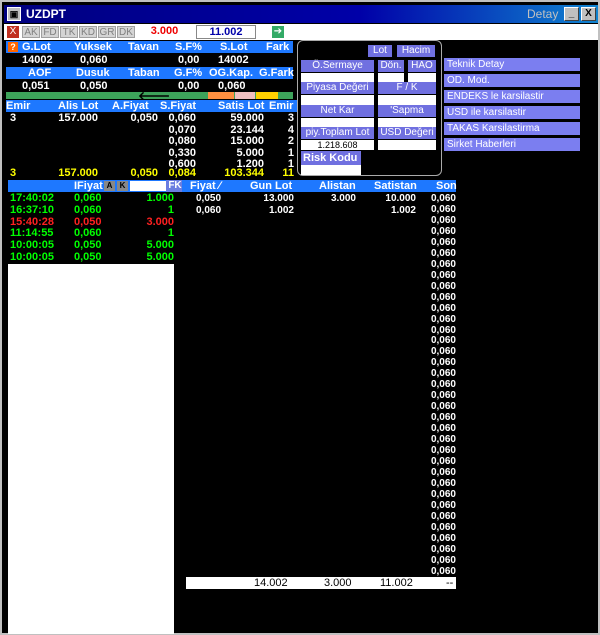 Image resolution: width=600 pixels, height=635 pixels. What do you see at coordinates (281, 106) in the screenshot?
I see `hdr-emir-sell: Emir` at bounding box center [281, 106].